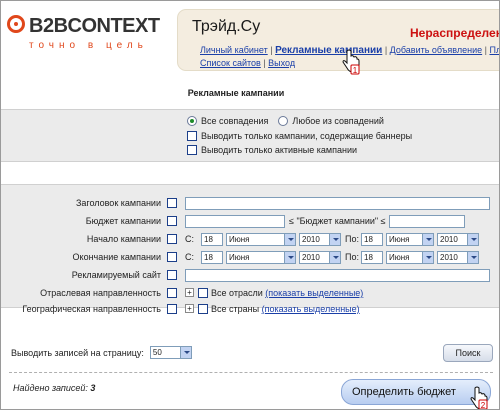  What do you see at coordinates (172, 203) in the screenshot?
I see `title-checkbox` at bounding box center [172, 203].